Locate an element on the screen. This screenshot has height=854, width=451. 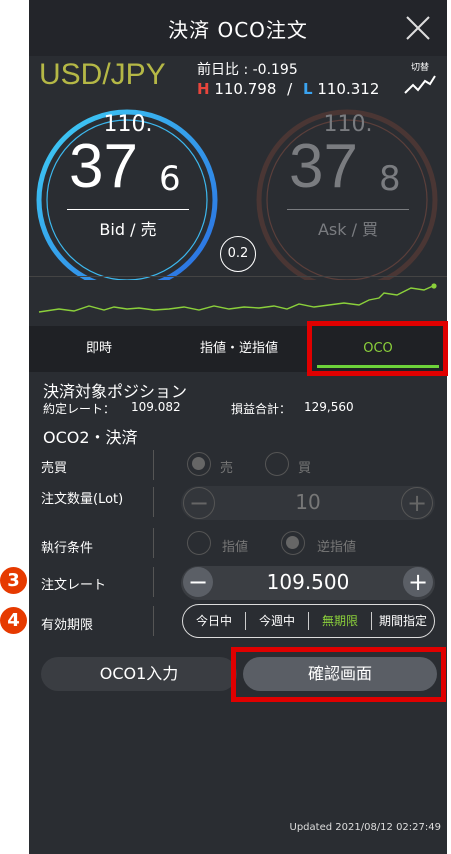
order-rate-label: 注文レート is located at coordinates (74, 585).